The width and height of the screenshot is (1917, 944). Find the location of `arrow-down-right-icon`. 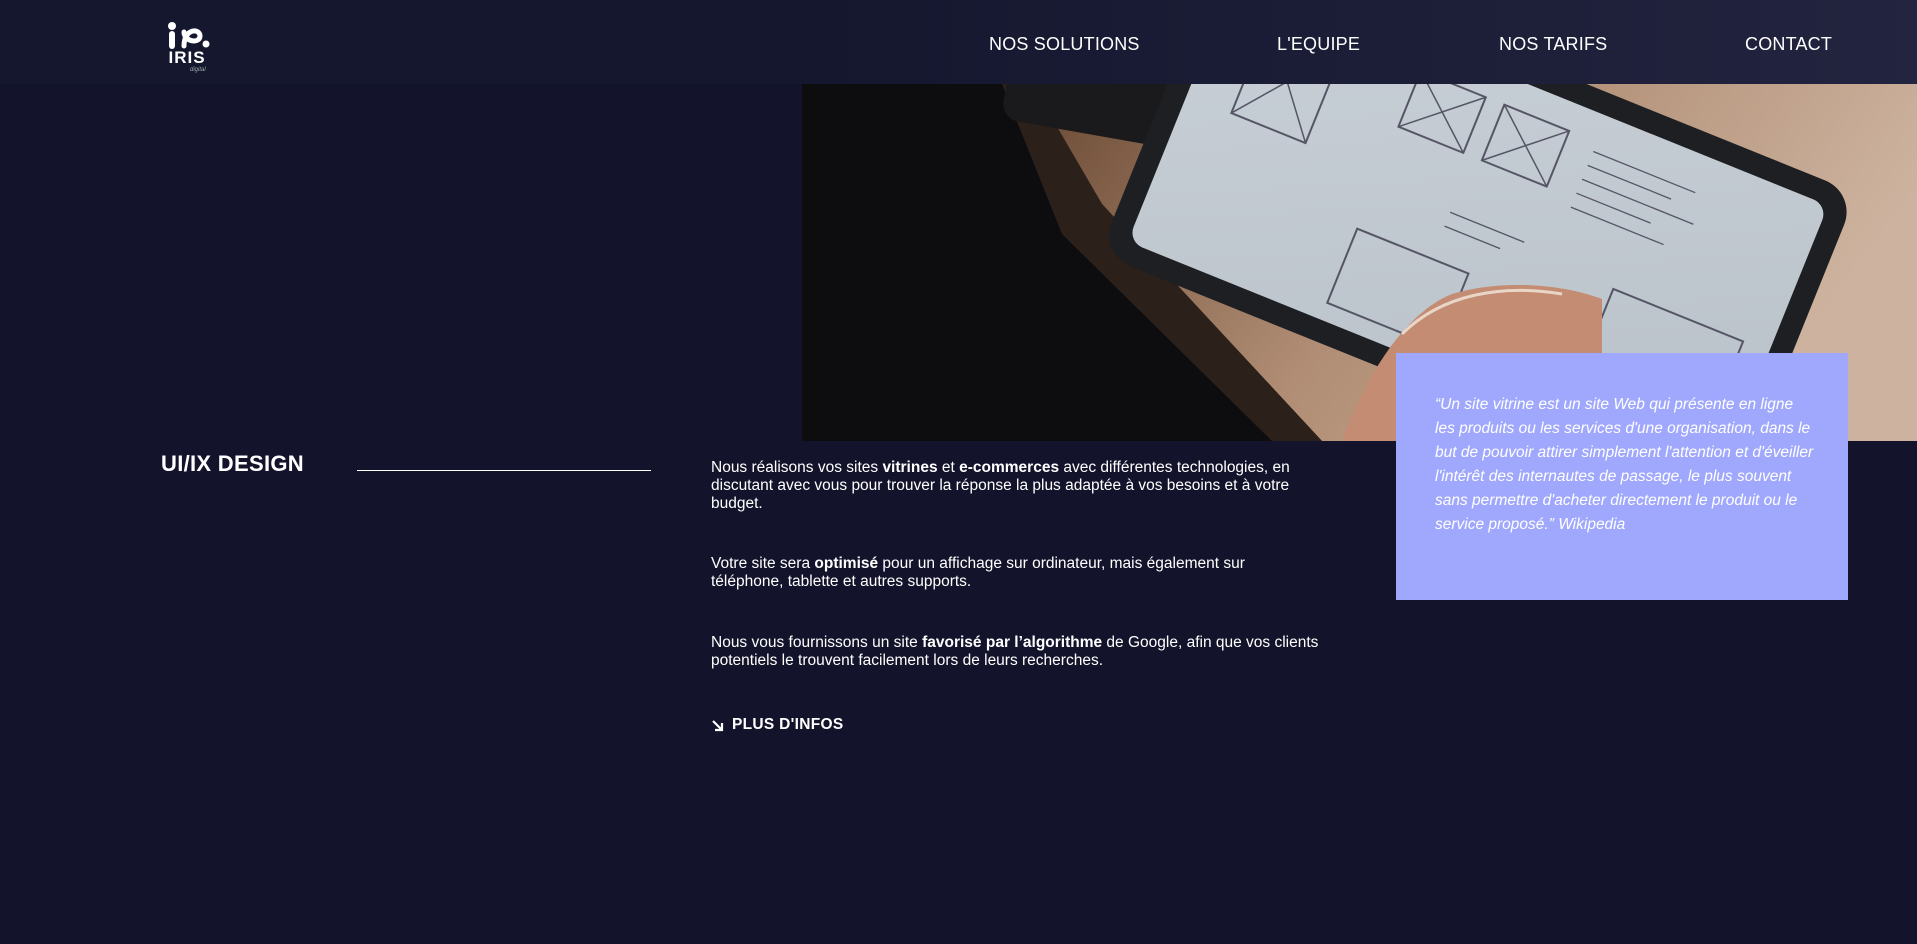

arrow-down-right-icon is located at coordinates (718, 725).